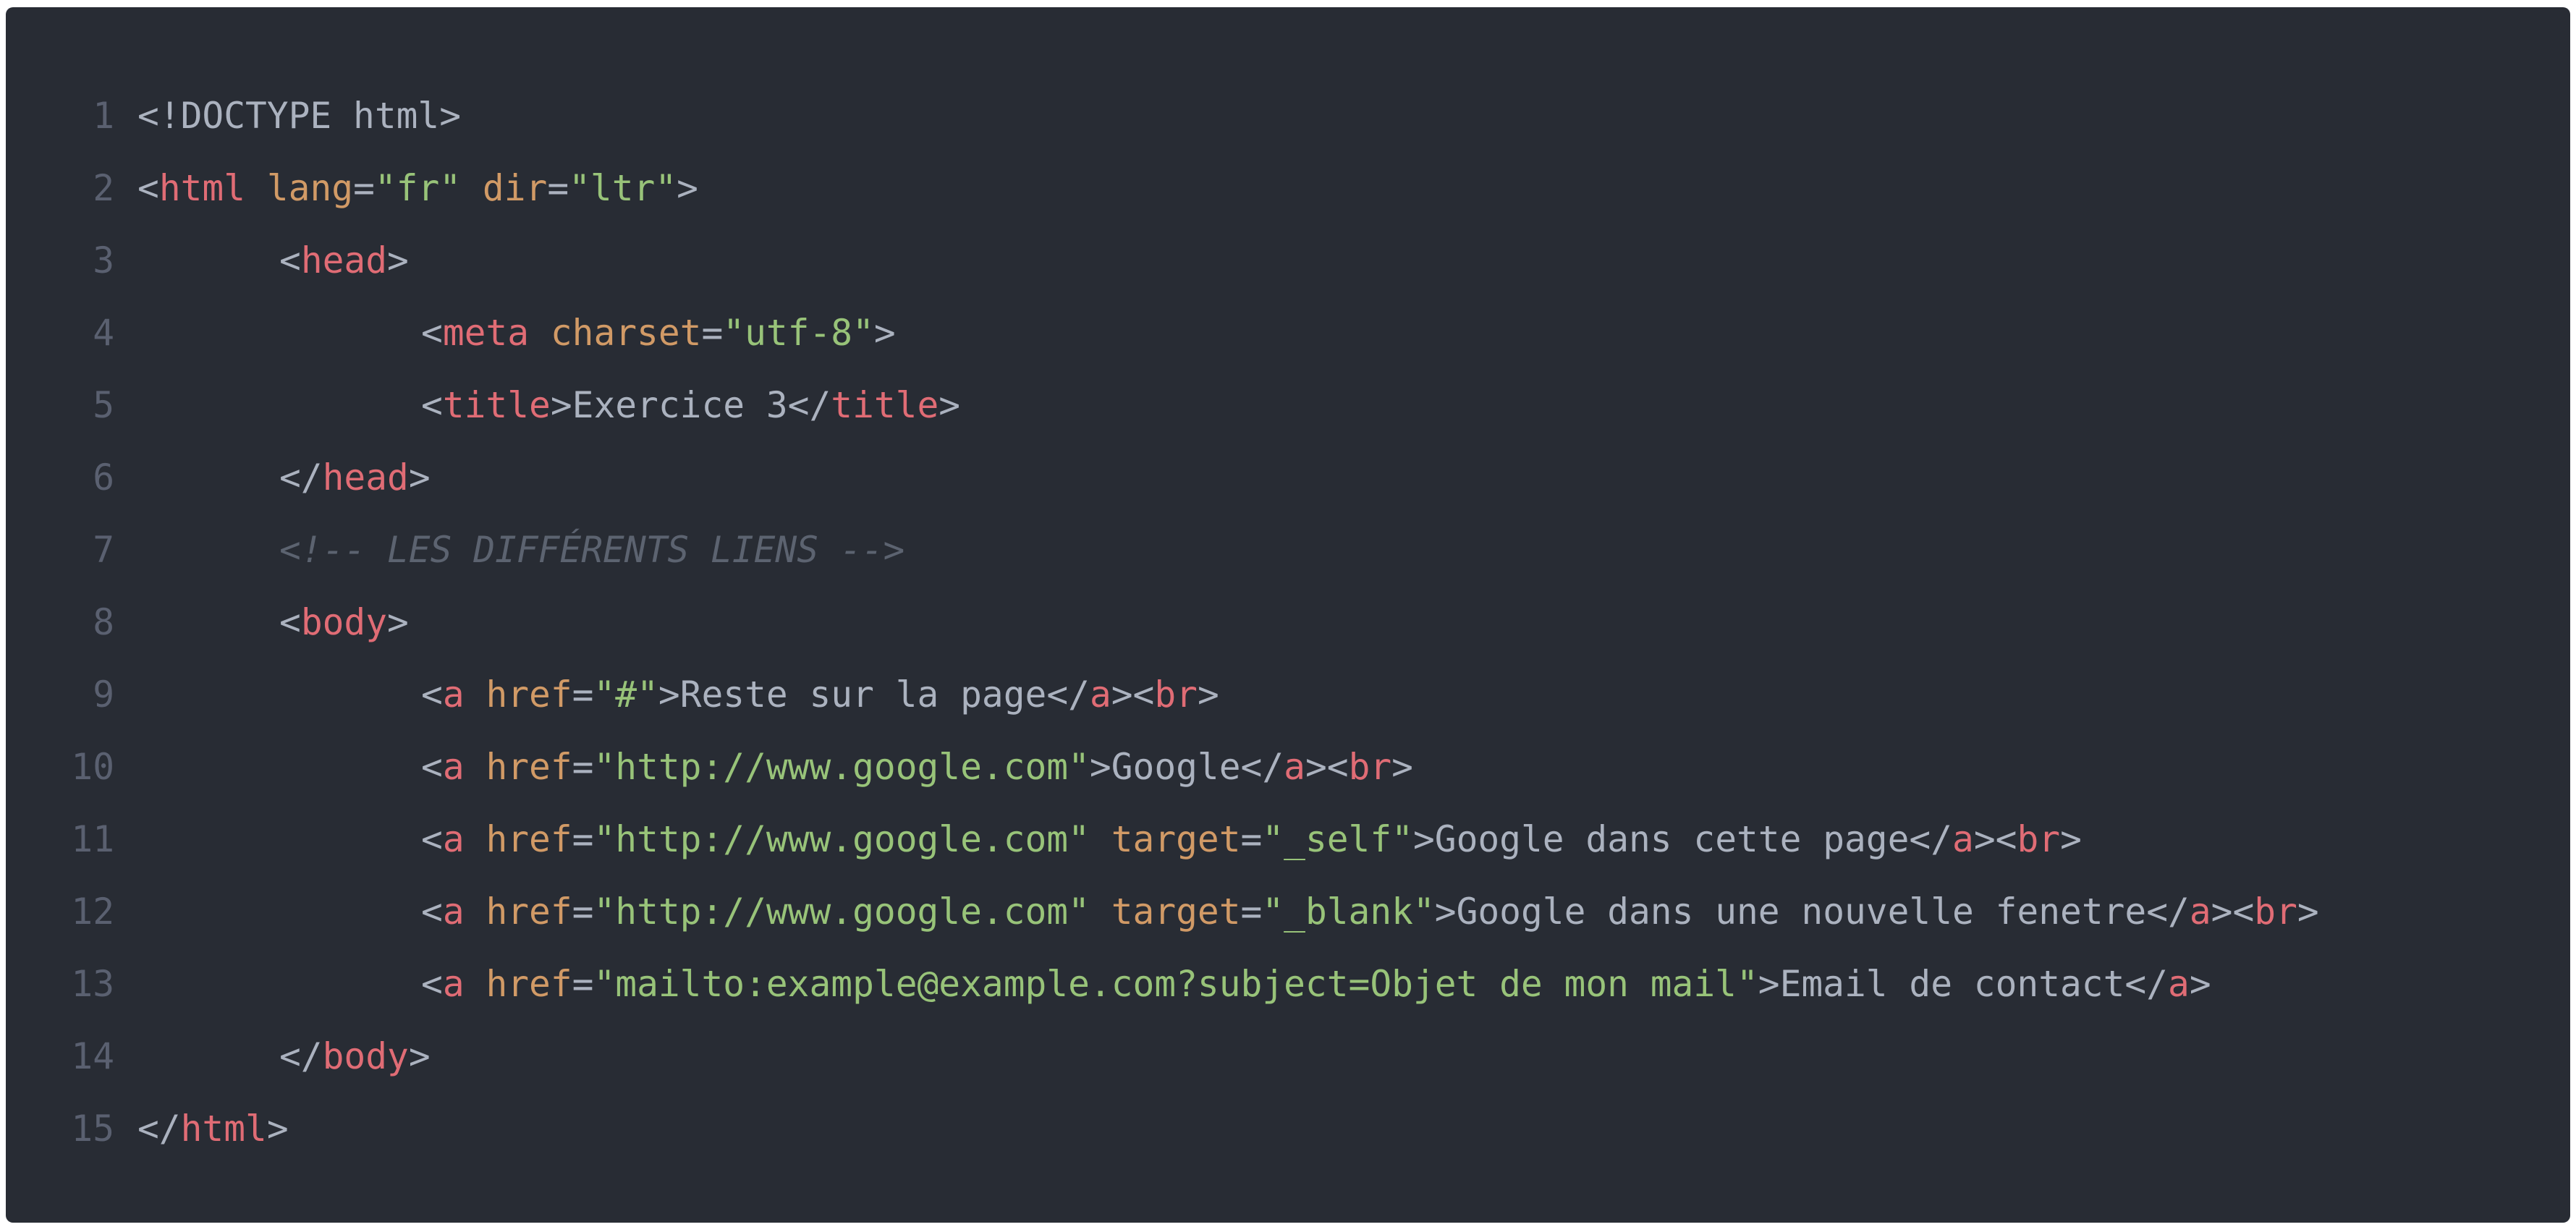 The width and height of the screenshot is (2576, 1227). Describe the element at coordinates (820, 694) in the screenshot. I see `code-content: <a href="#">Reste sur la page</a><br>` at that location.